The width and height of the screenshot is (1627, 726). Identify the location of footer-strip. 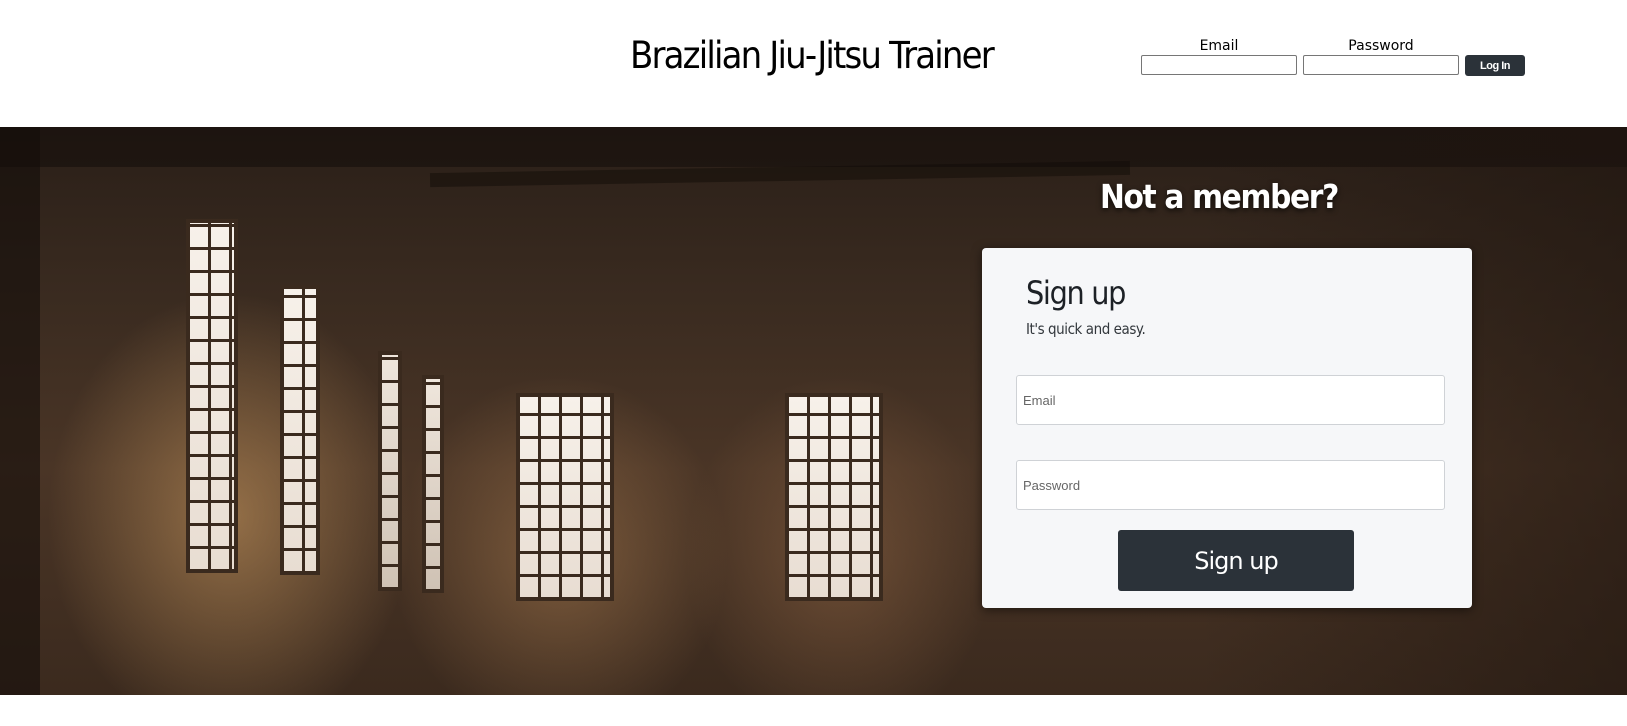
(813, 710).